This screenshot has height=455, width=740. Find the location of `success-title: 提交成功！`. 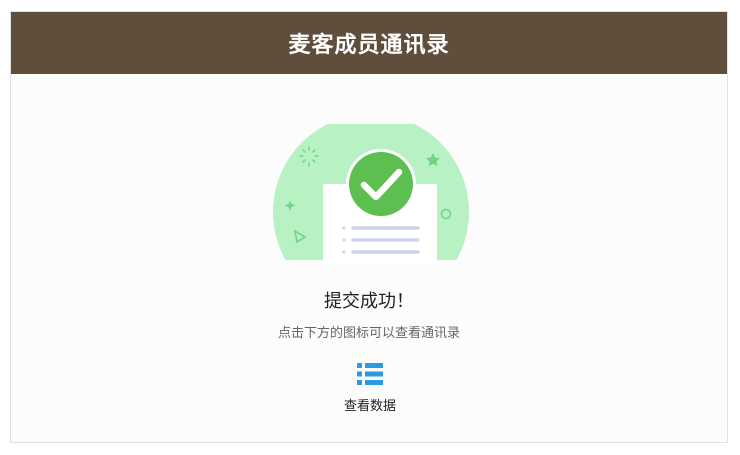

success-title: 提交成功！ is located at coordinates (369, 301).